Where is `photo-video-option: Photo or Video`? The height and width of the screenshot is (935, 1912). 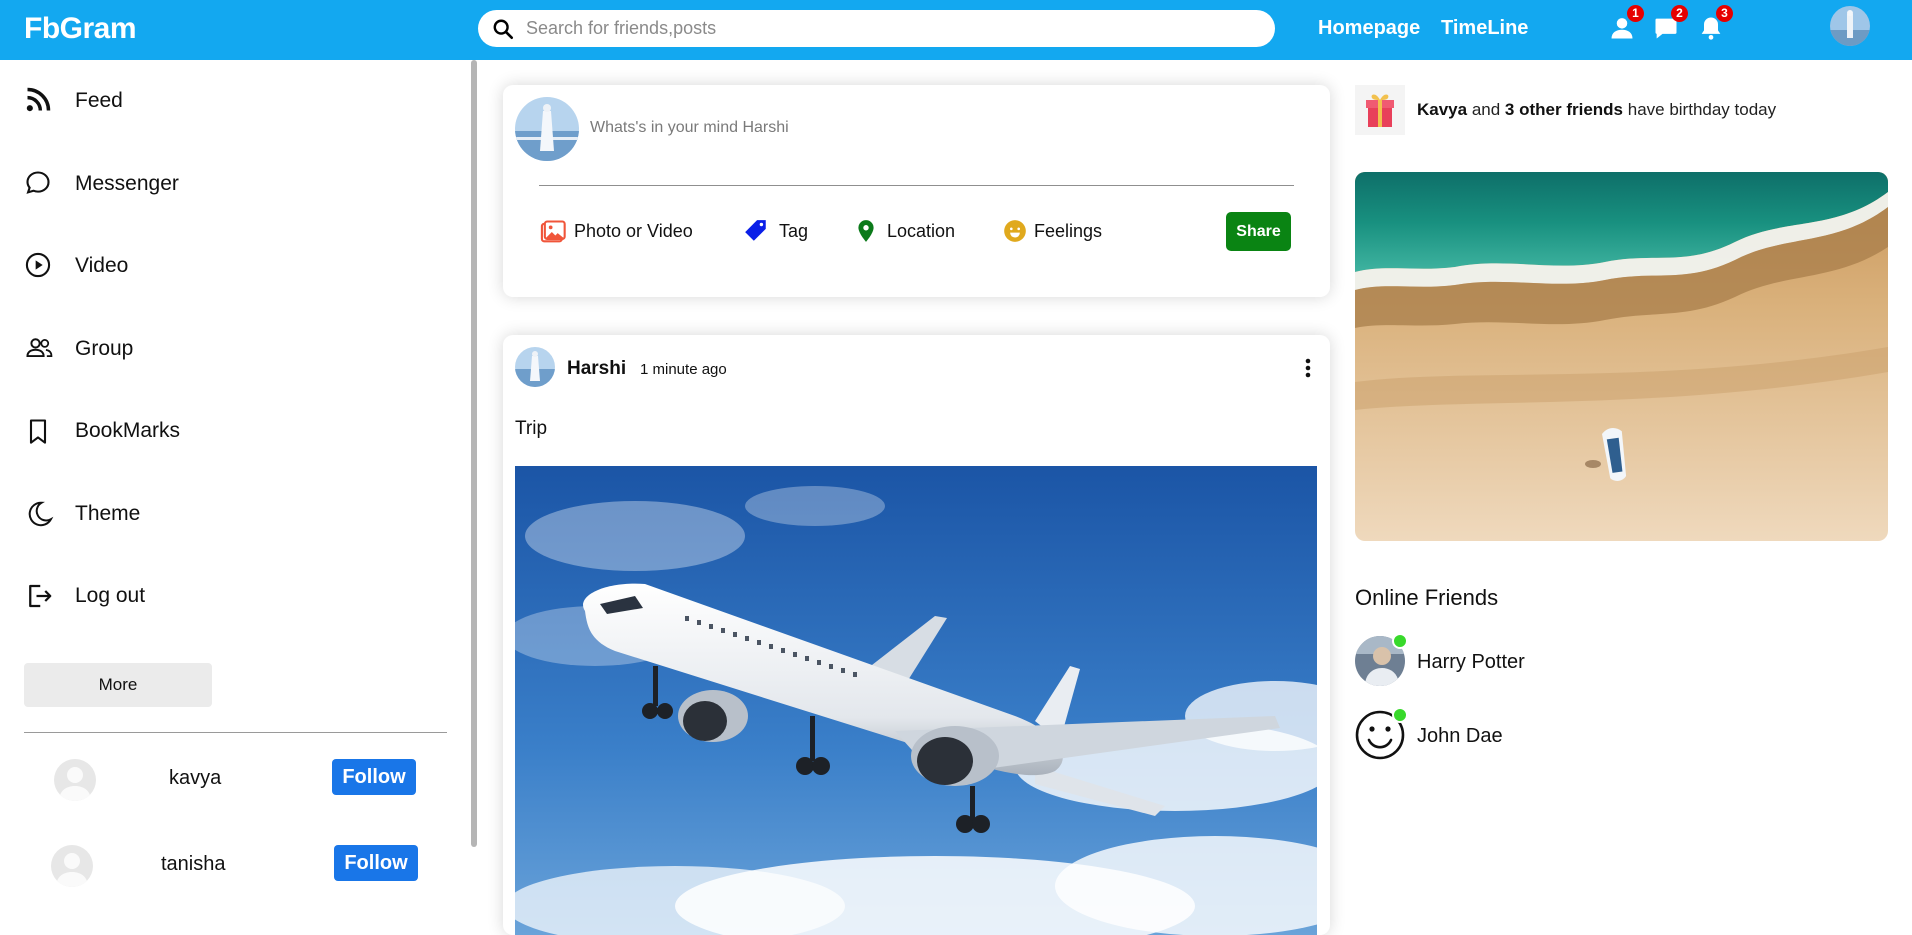
photo-video-option: Photo or Video is located at coordinates (619, 232).